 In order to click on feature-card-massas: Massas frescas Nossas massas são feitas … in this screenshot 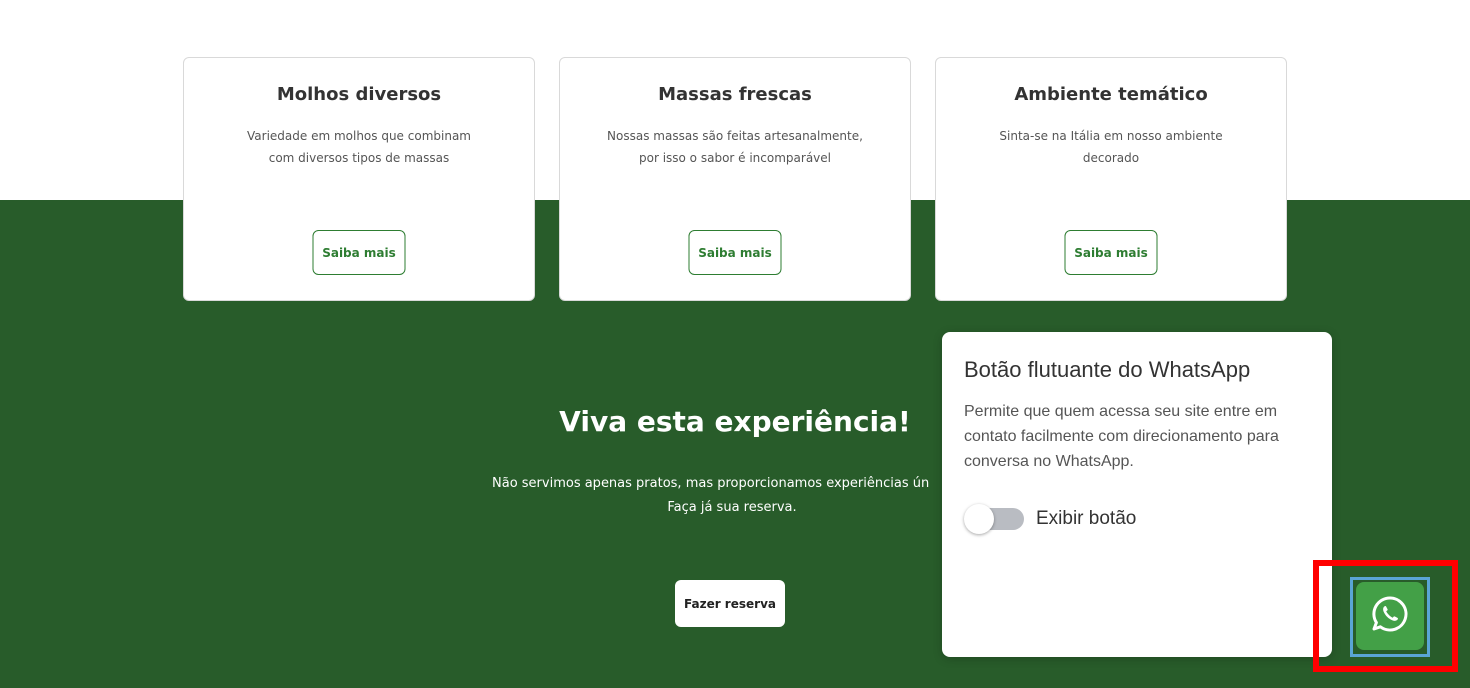, I will do `click(735, 179)`.